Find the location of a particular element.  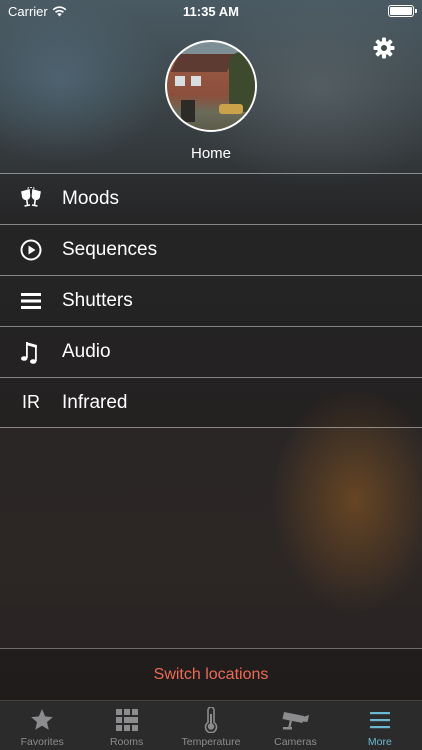

menu-item-moods: Moods is located at coordinates (211, 198).